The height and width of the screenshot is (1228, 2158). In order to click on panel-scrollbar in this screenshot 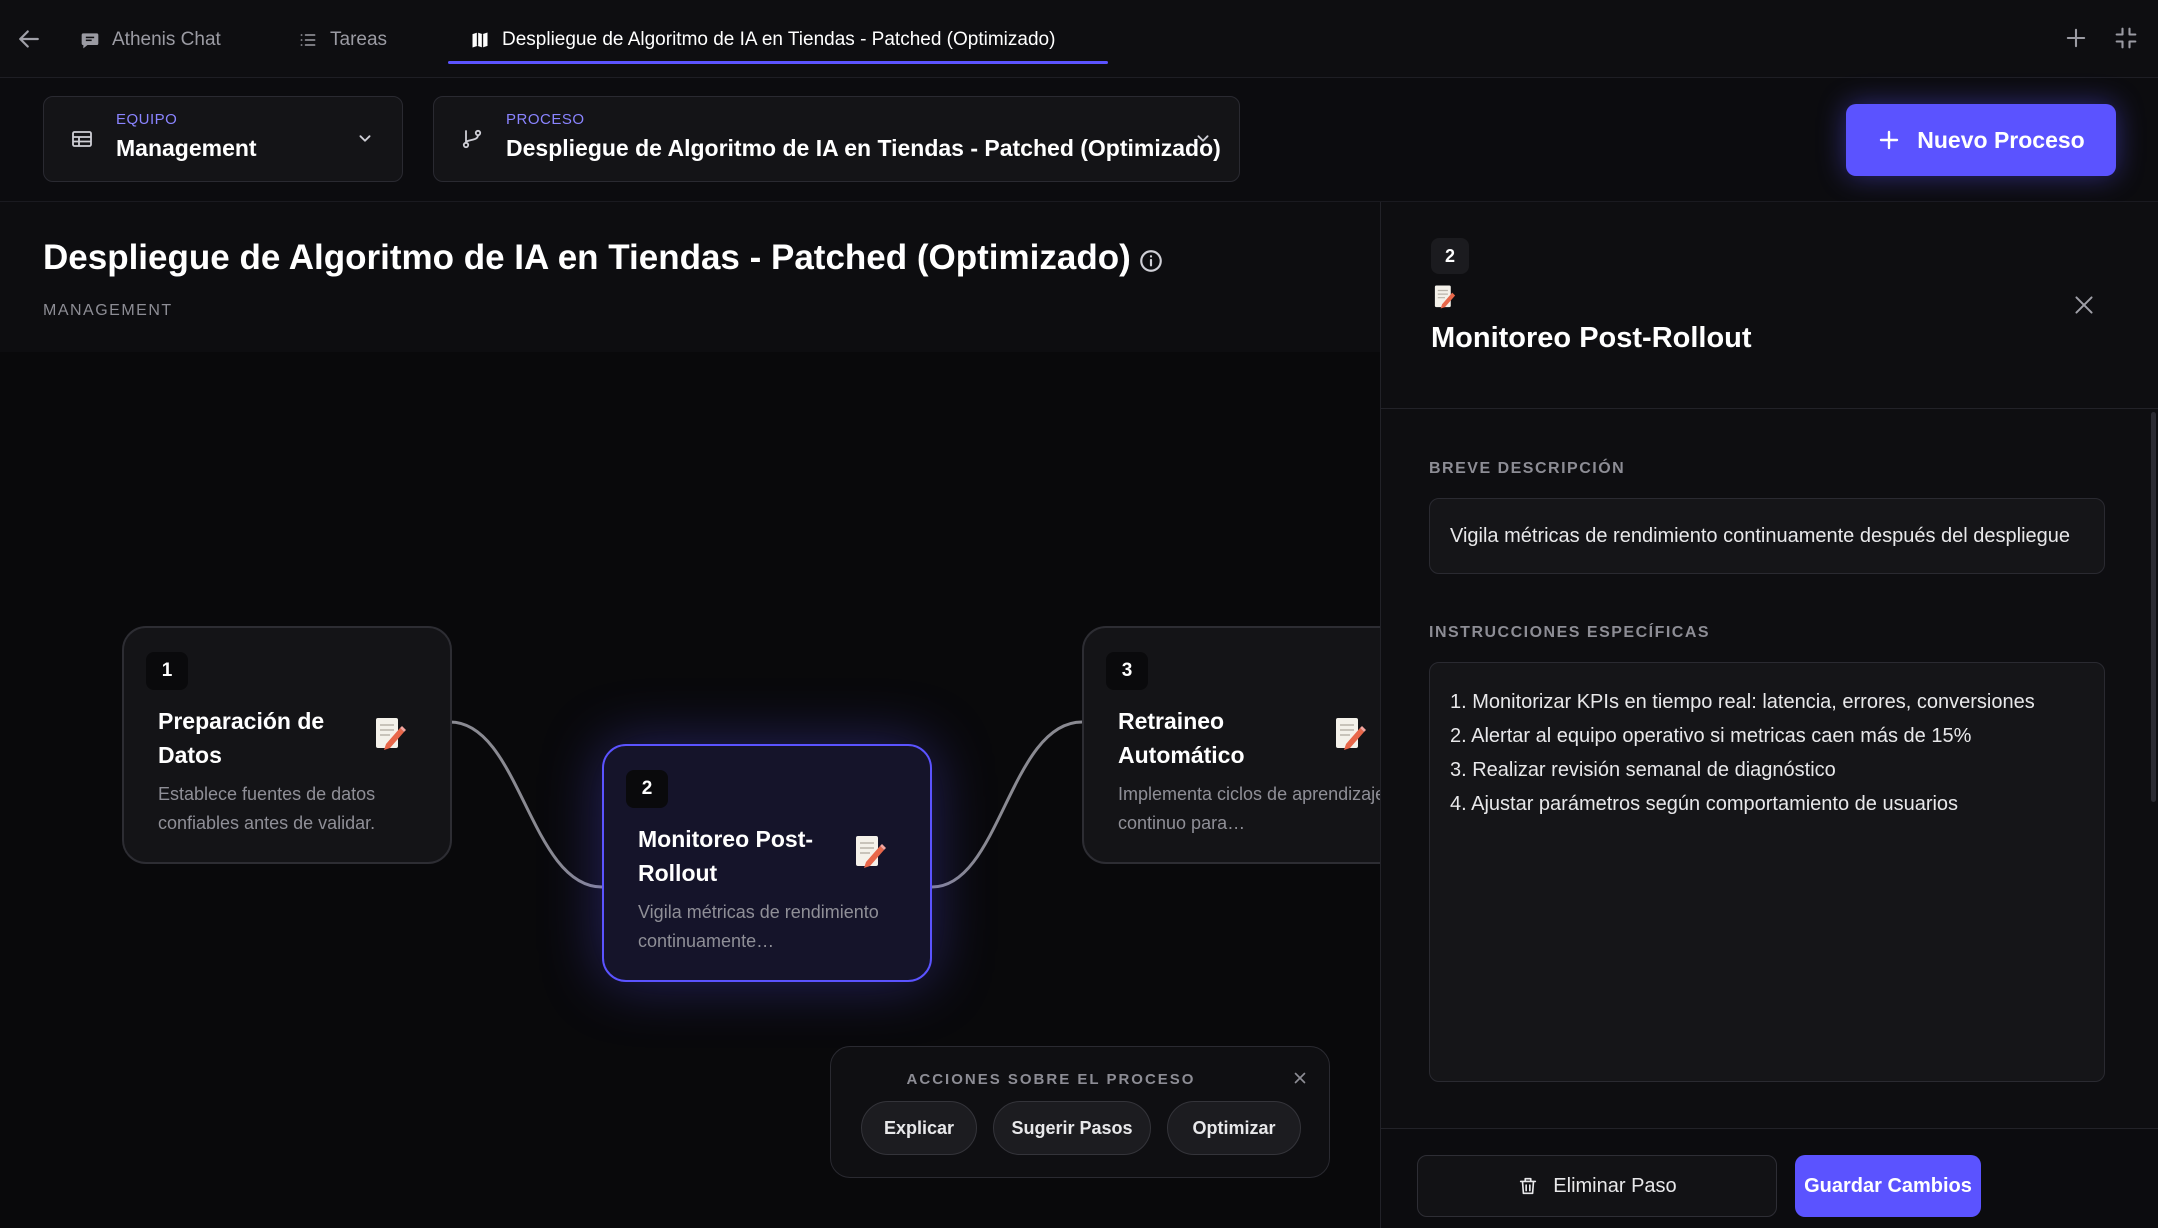, I will do `click(2153, 607)`.